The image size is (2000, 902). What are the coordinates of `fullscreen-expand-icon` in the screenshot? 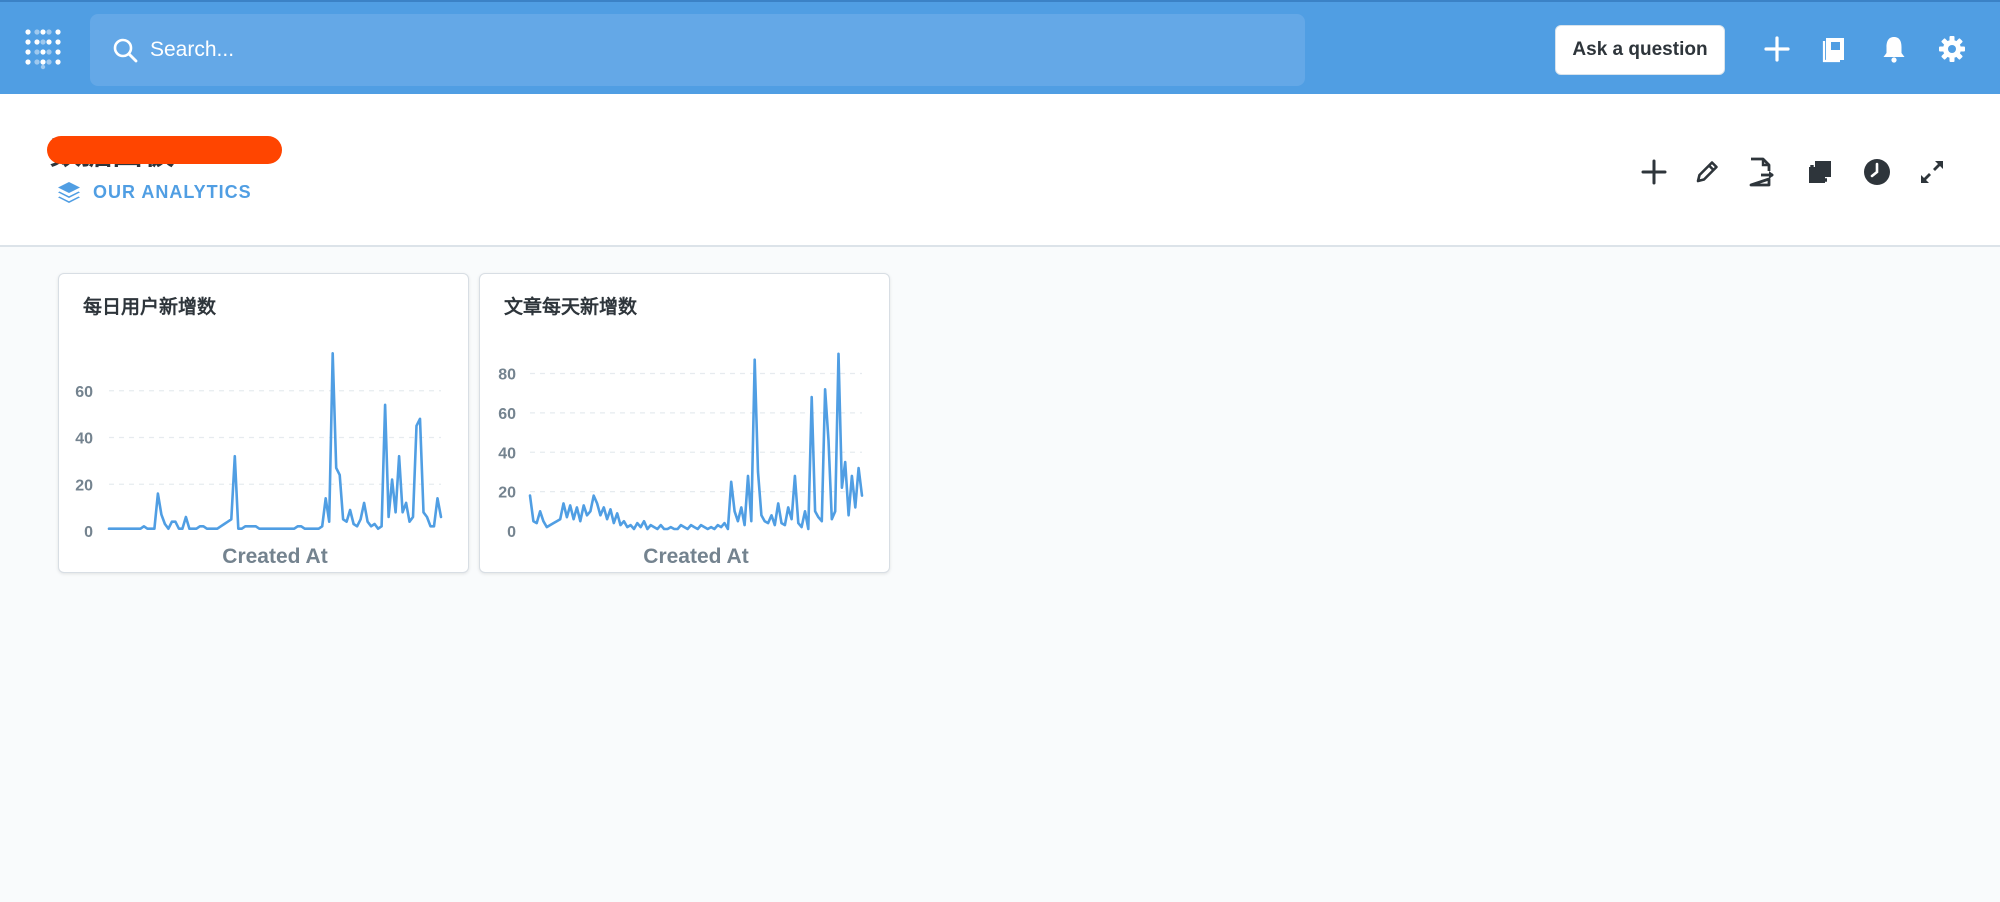 It's located at (1932, 172).